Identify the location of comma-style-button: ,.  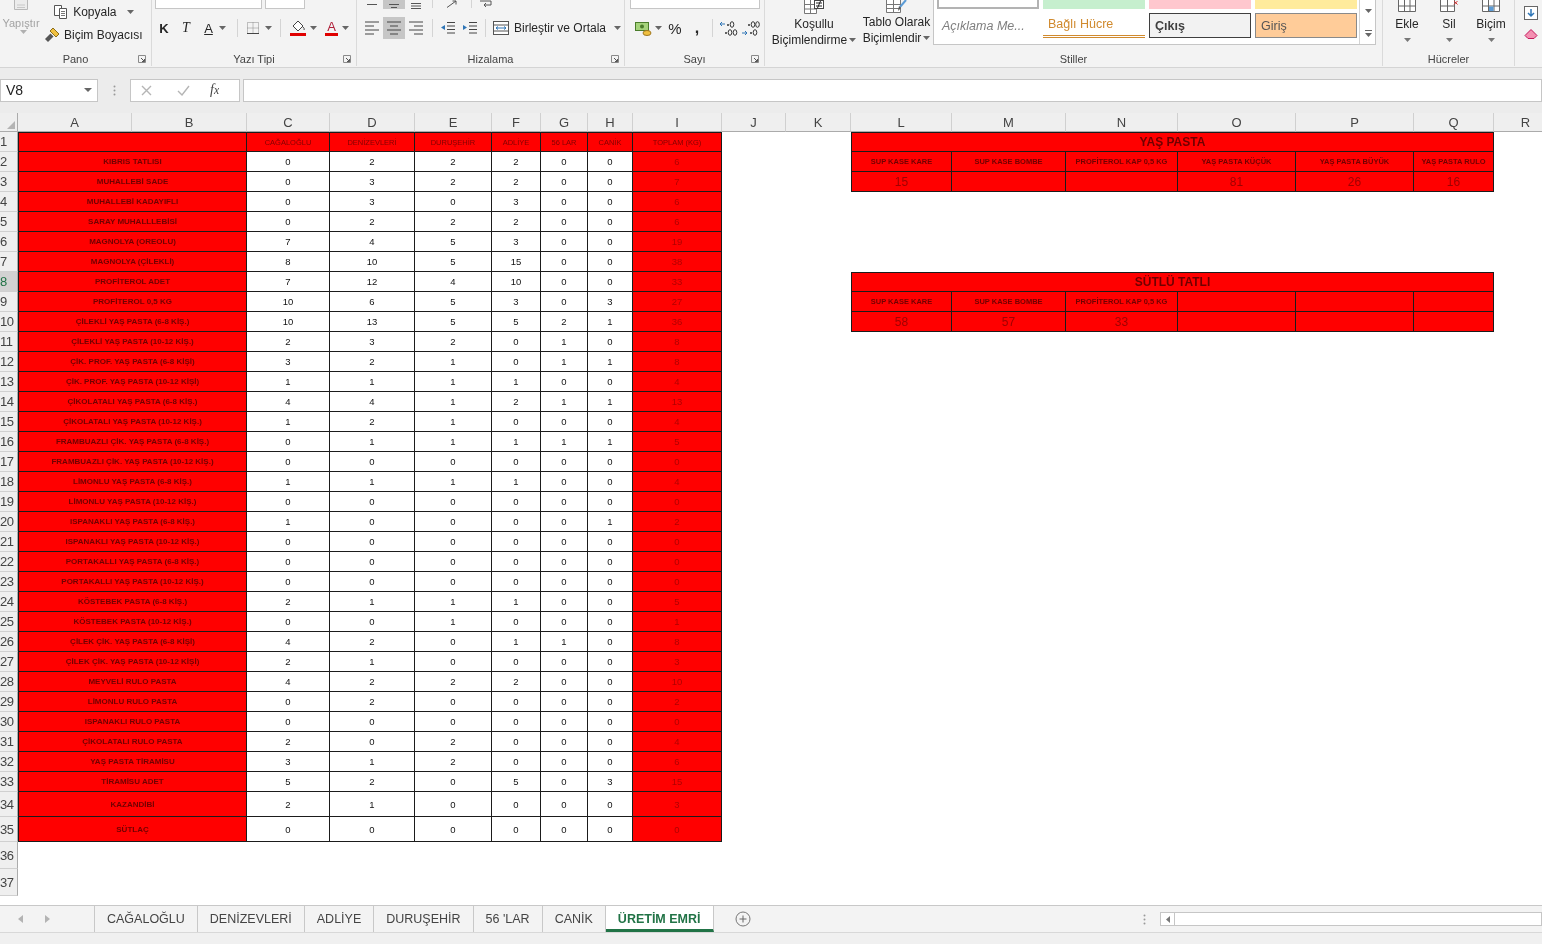
(697, 28).